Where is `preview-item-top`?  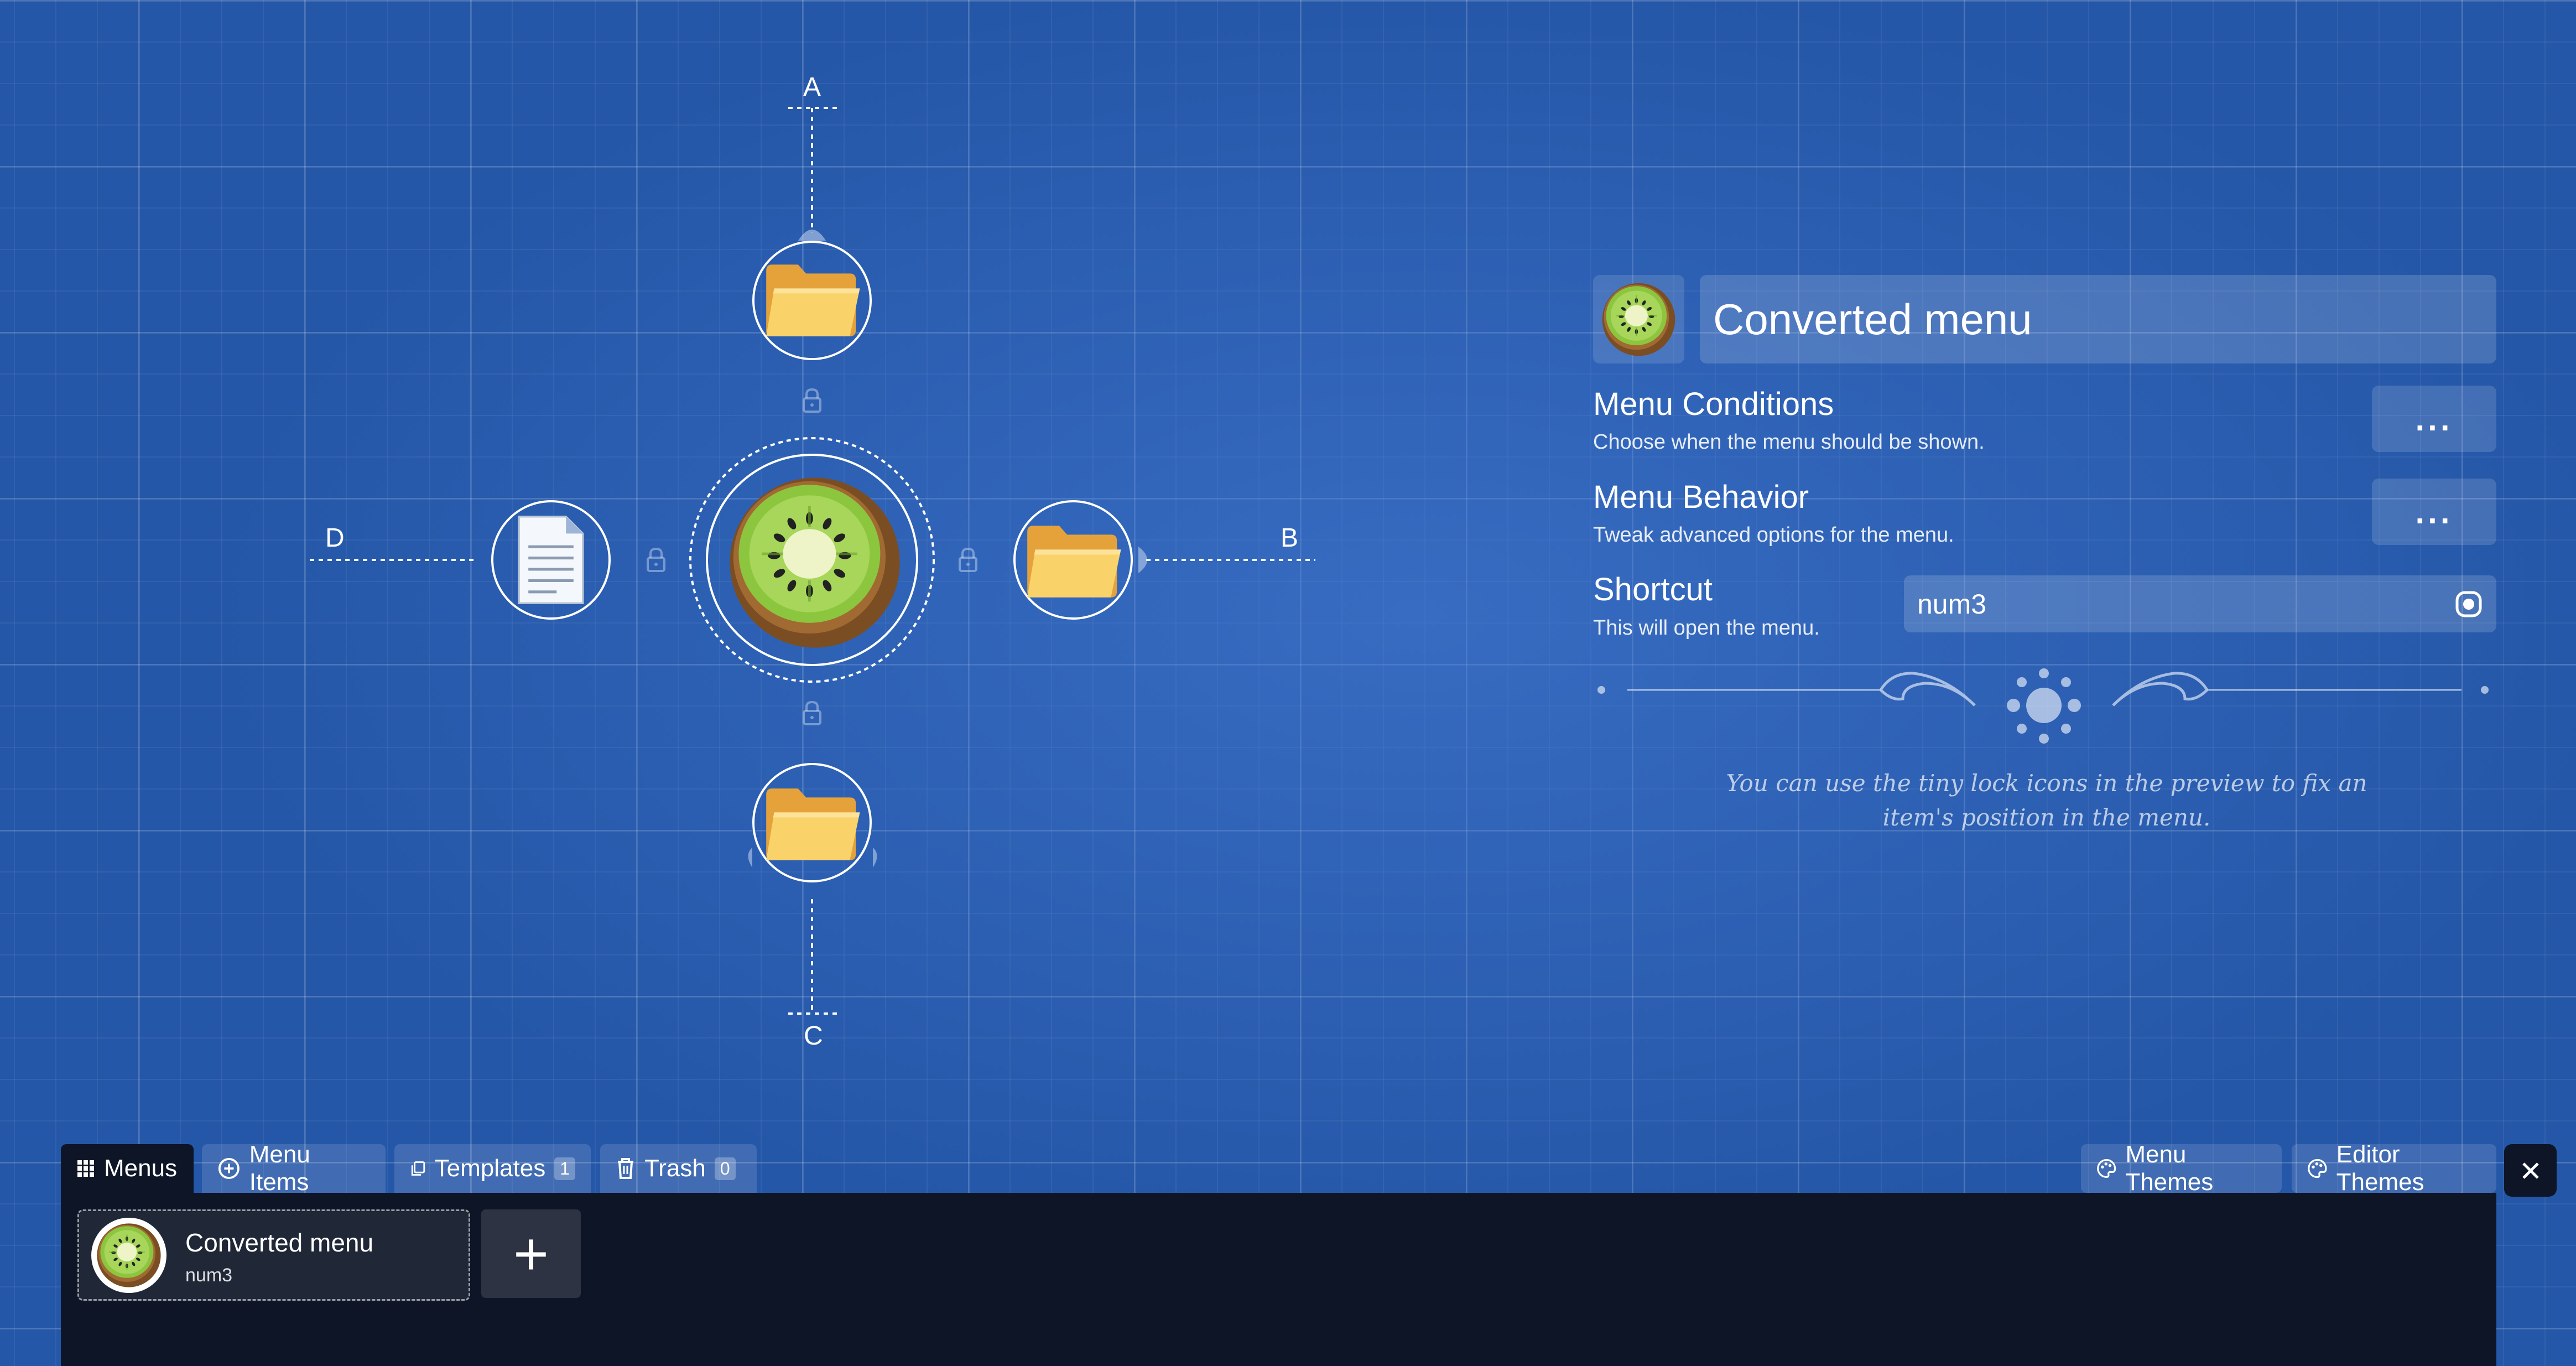
preview-item-top is located at coordinates (812, 300).